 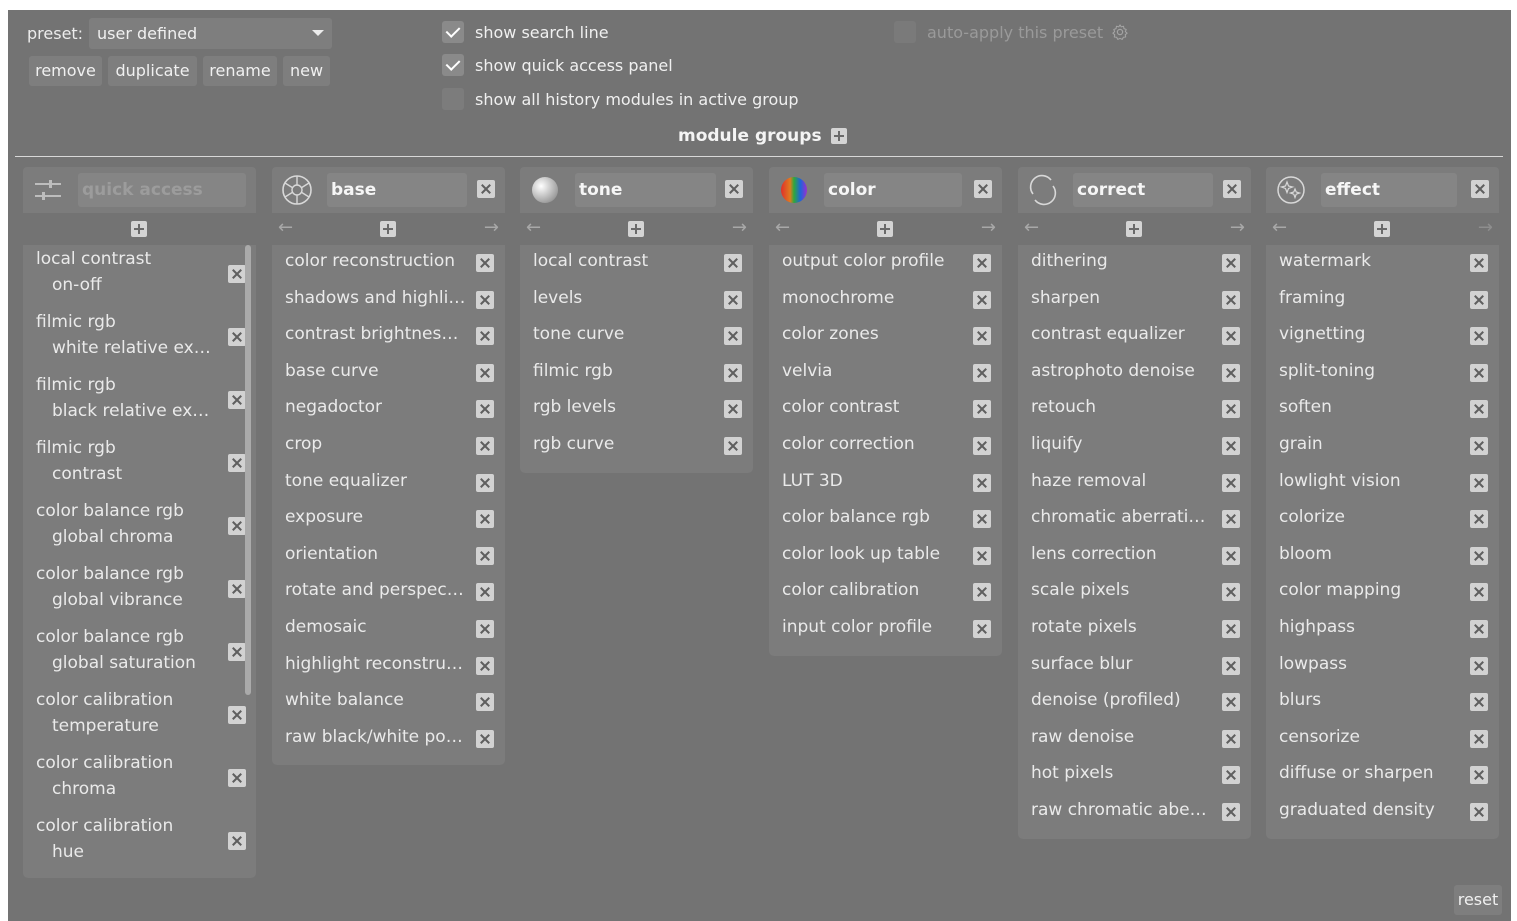 What do you see at coordinates (1382, 519) in the screenshot?
I see `module-item: colorize` at bounding box center [1382, 519].